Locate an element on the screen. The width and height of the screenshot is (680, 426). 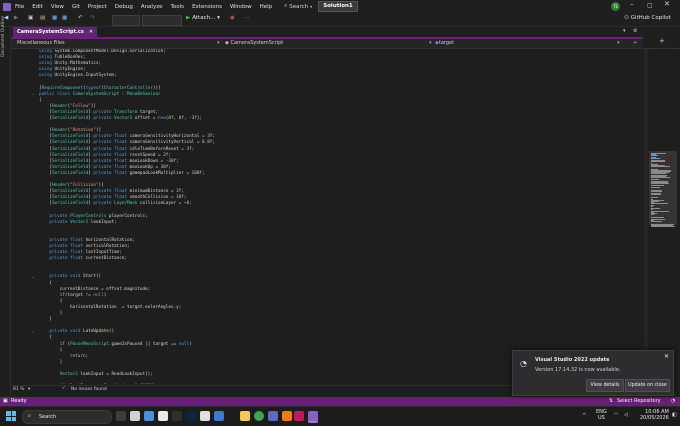
code-token: private is located at coordinates (59, 222).